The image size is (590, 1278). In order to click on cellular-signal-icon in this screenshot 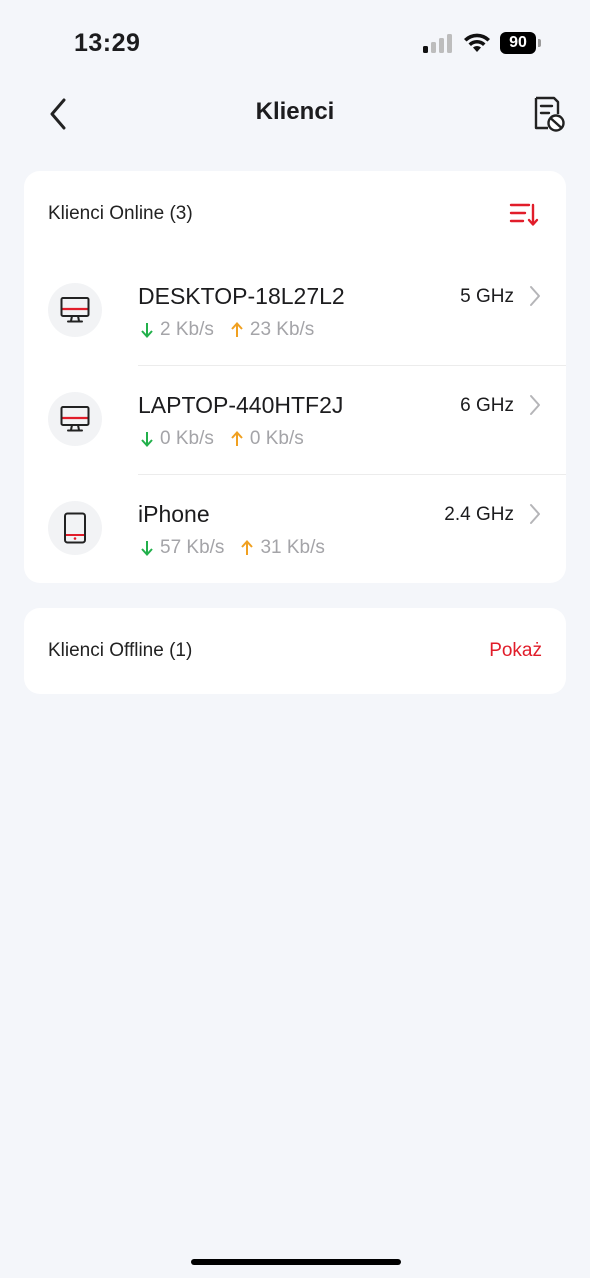, I will do `click(437, 43)`.